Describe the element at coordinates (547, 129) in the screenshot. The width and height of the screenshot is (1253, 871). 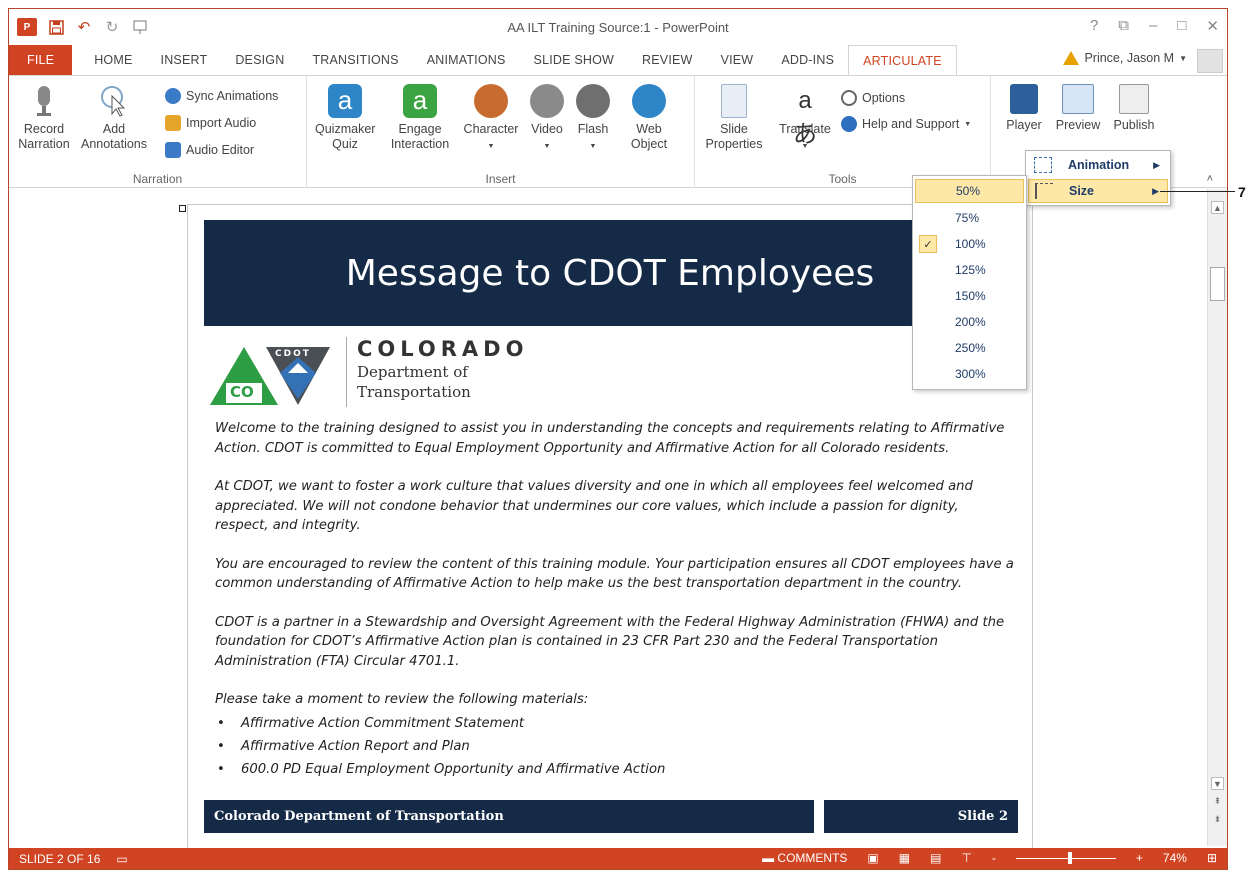
I see `video-label: Video` at that location.